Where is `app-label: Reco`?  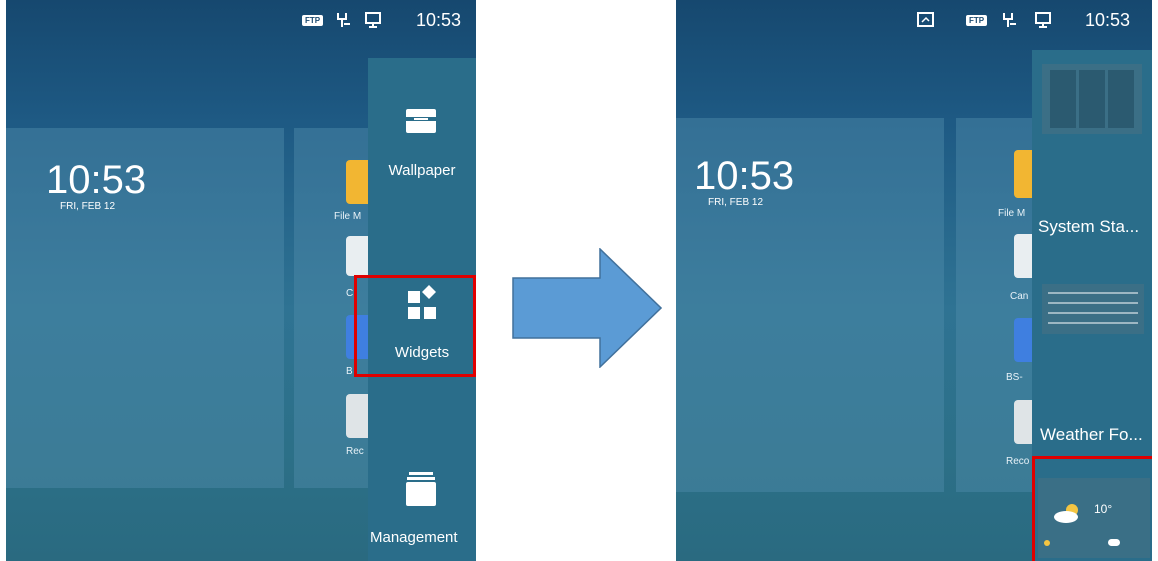
app-label: Reco is located at coordinates (1018, 461).